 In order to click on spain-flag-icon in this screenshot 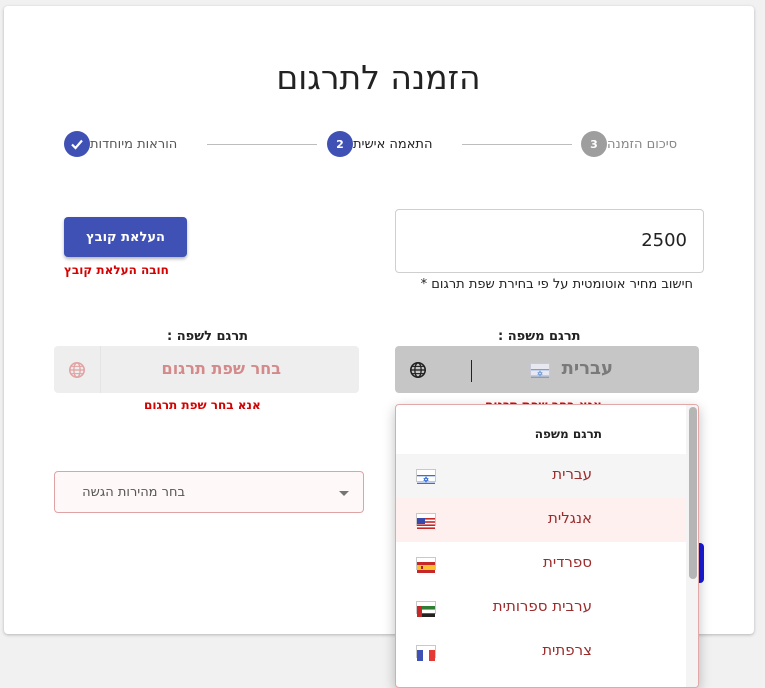, I will do `click(426, 565)`.